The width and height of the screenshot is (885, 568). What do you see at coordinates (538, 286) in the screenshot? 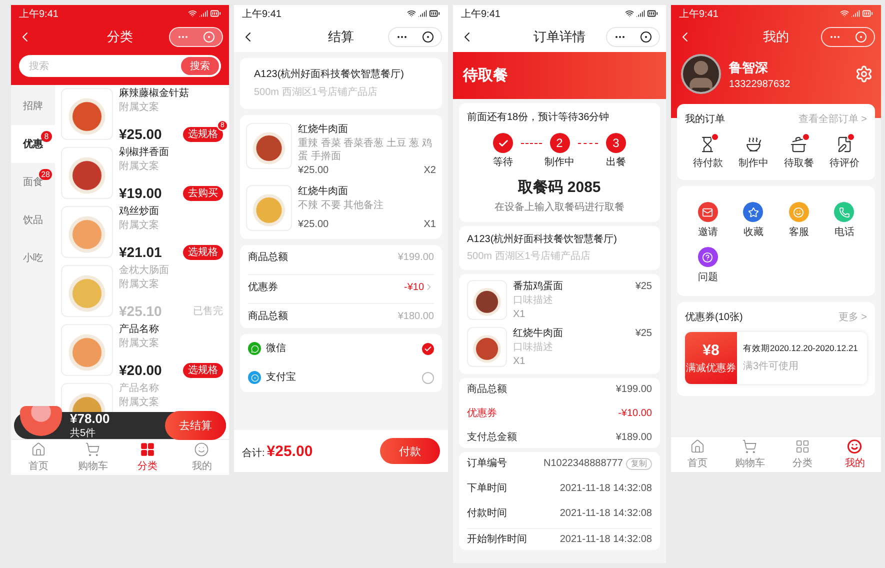
I see `item-name: 番茄鸡蛋面` at bounding box center [538, 286].